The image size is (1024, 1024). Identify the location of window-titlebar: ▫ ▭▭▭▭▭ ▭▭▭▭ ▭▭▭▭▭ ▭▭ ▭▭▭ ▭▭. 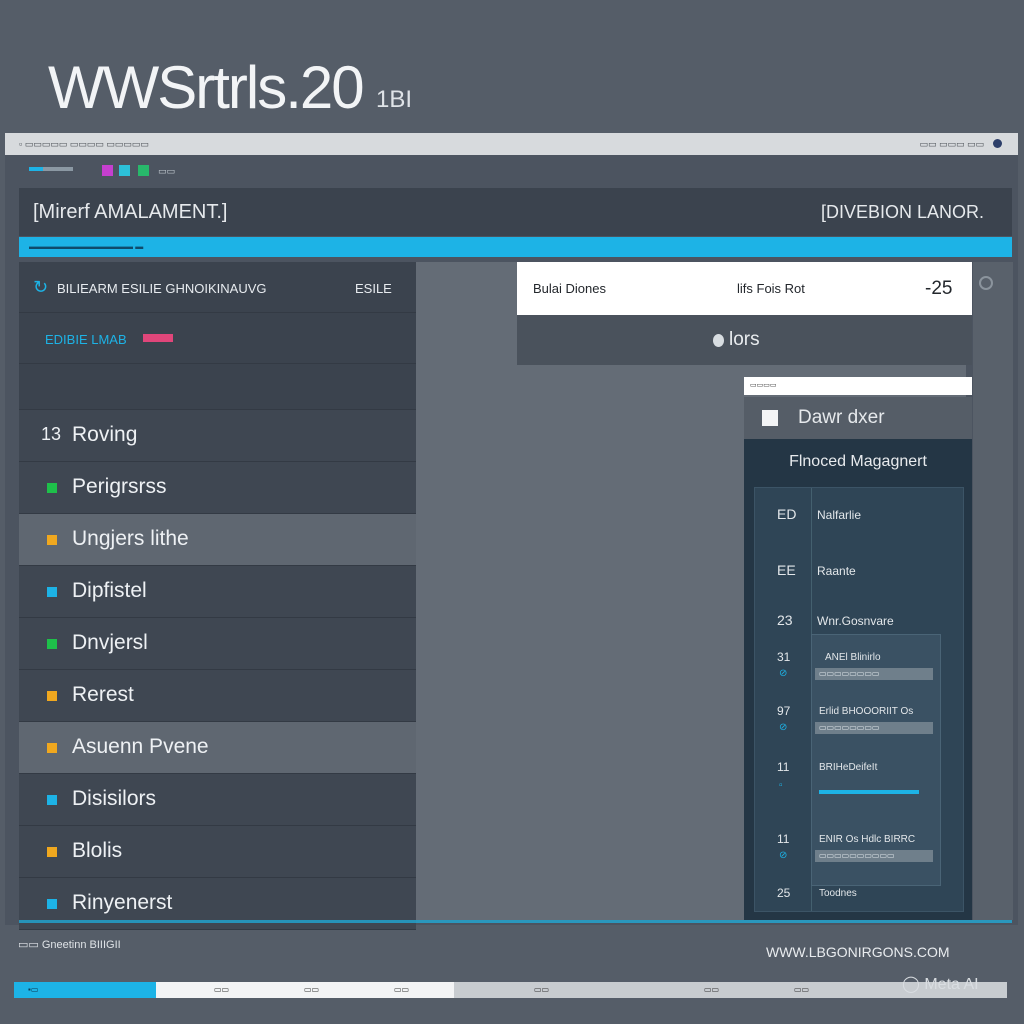
(511, 144).